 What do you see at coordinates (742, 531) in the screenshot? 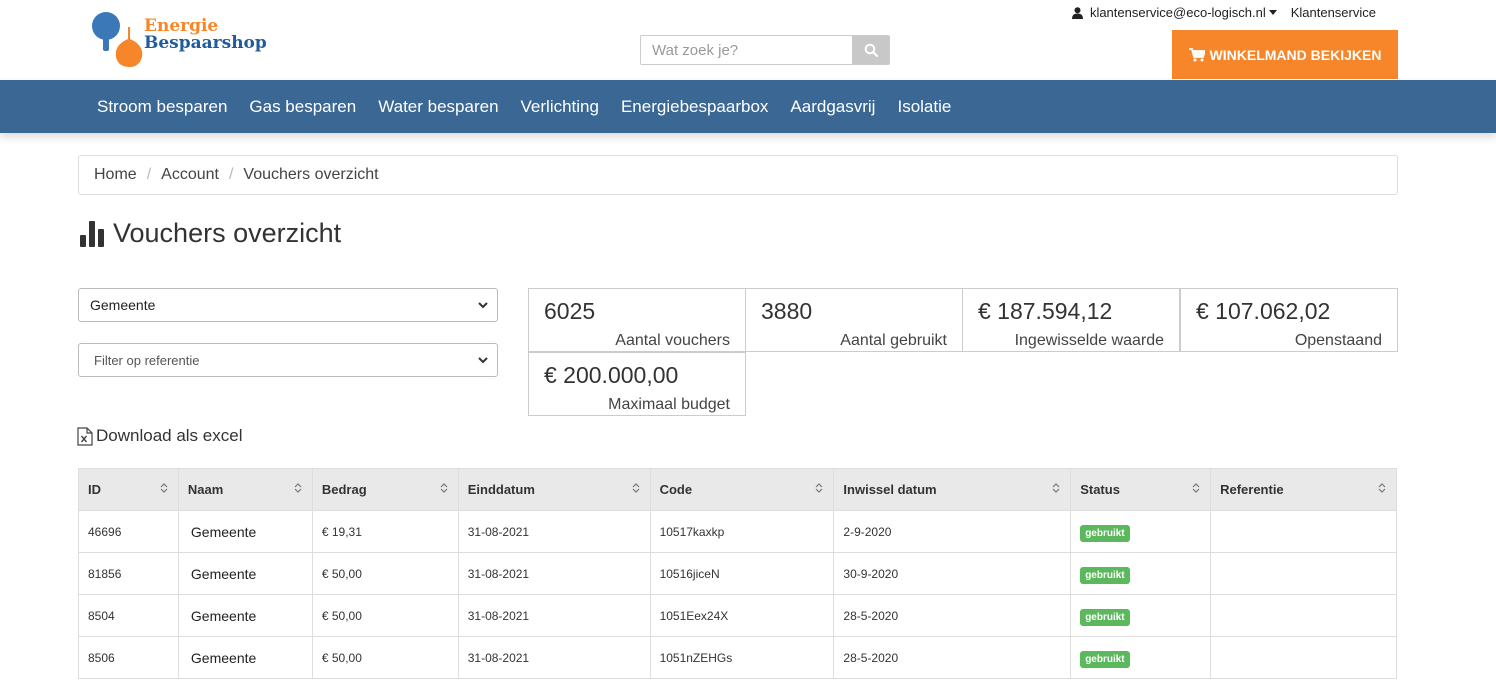
I see `cell-code: 10517kaxkp` at bounding box center [742, 531].